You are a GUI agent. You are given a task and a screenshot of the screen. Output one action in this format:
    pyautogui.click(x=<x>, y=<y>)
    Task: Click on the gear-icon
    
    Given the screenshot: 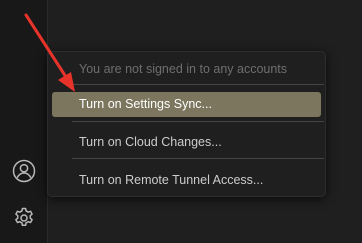 What is the action you would take?
    pyautogui.click(x=24, y=218)
    